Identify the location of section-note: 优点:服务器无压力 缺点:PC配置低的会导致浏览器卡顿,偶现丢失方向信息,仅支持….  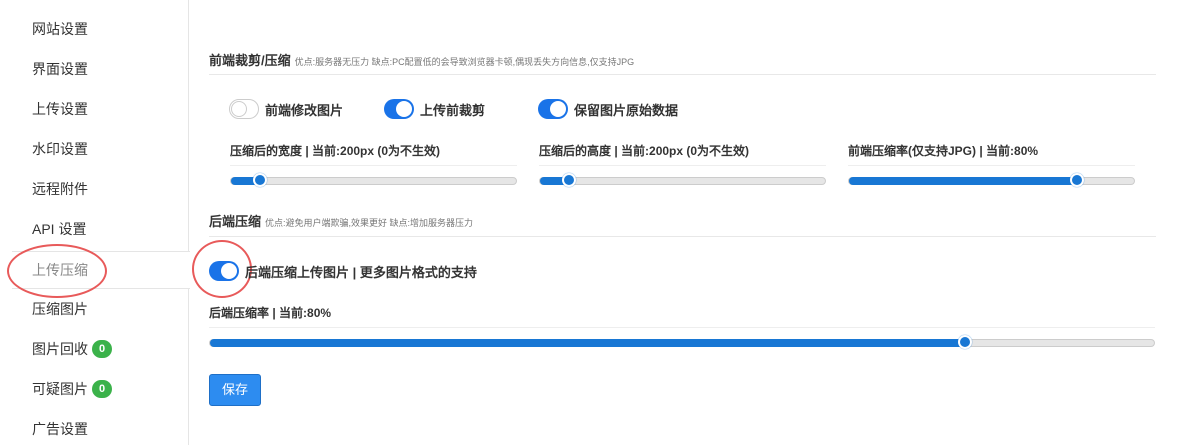
(464, 62).